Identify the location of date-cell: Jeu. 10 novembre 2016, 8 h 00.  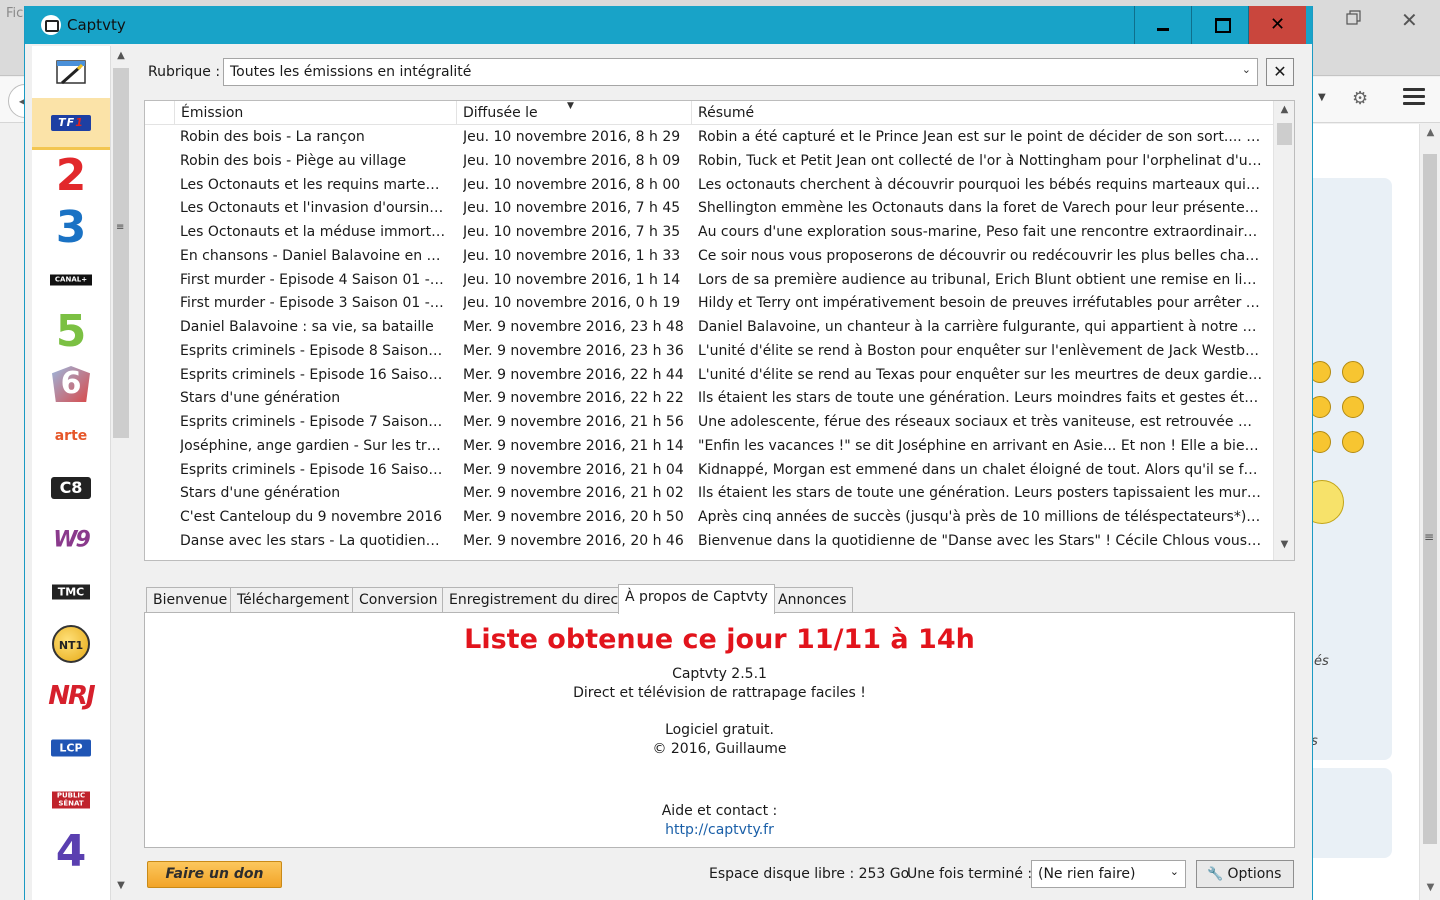
(572, 184).